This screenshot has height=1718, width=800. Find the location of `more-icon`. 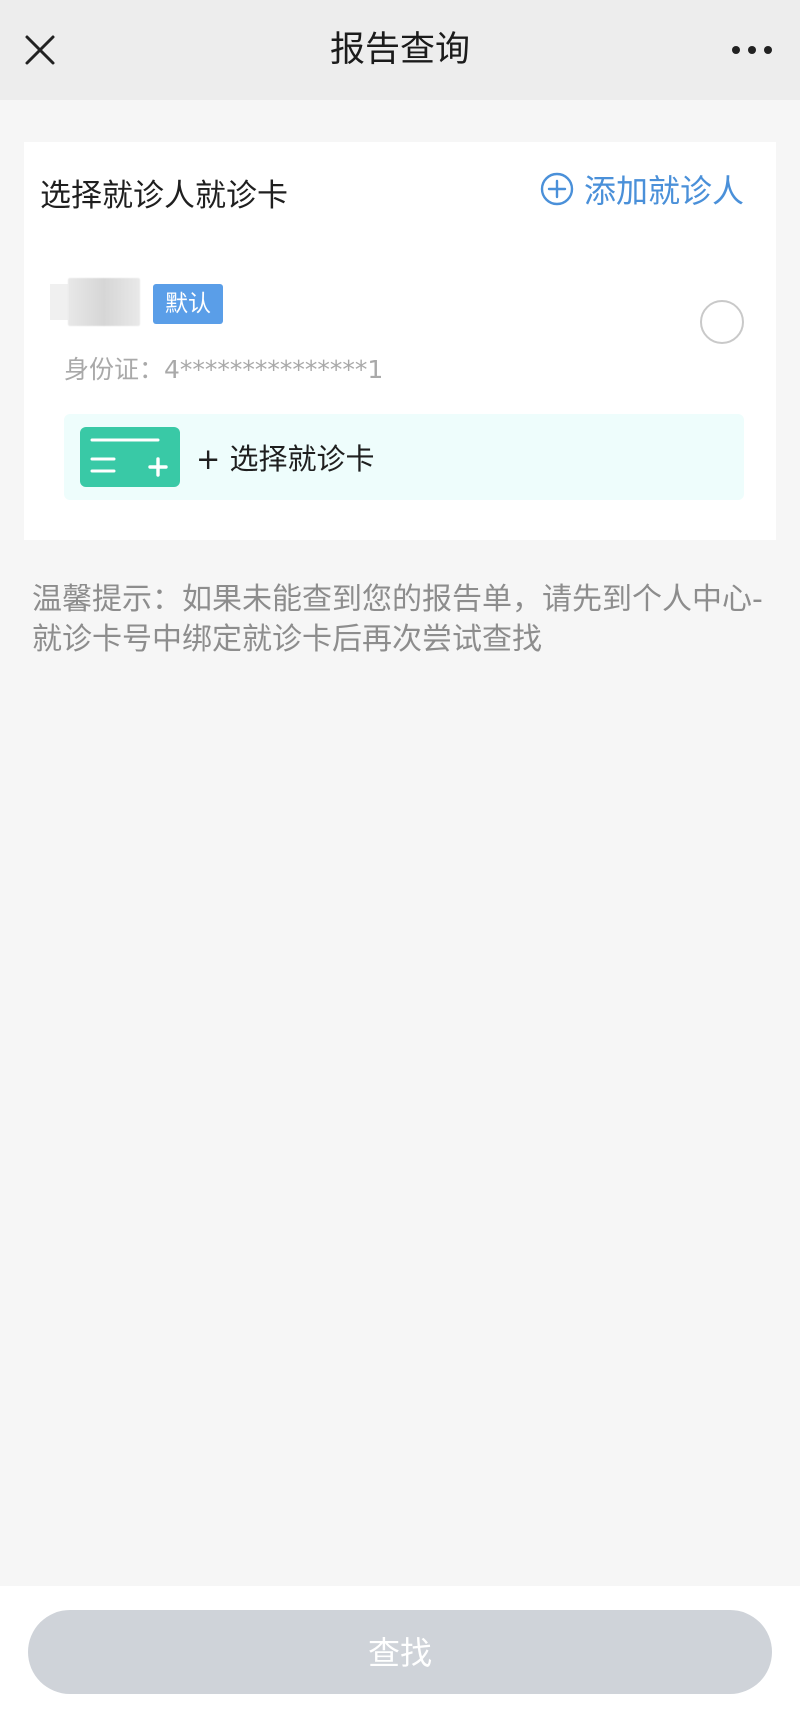

more-icon is located at coordinates (752, 50).